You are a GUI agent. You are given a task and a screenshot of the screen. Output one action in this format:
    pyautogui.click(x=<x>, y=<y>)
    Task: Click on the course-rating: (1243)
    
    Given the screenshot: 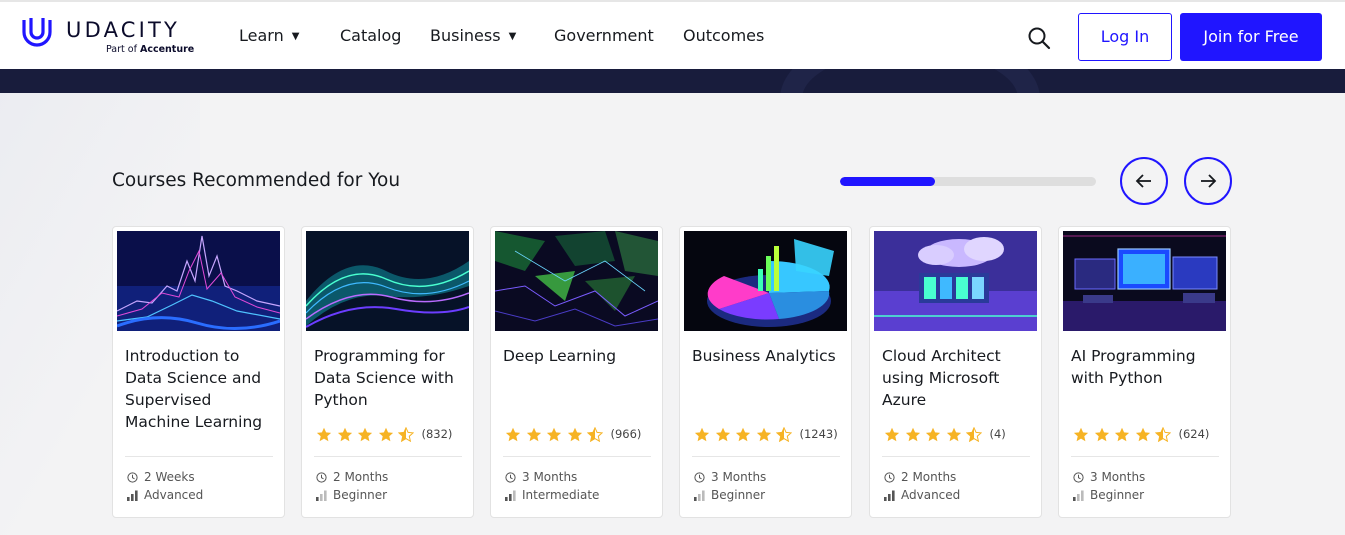 What is the action you would take?
    pyautogui.click(x=766, y=434)
    